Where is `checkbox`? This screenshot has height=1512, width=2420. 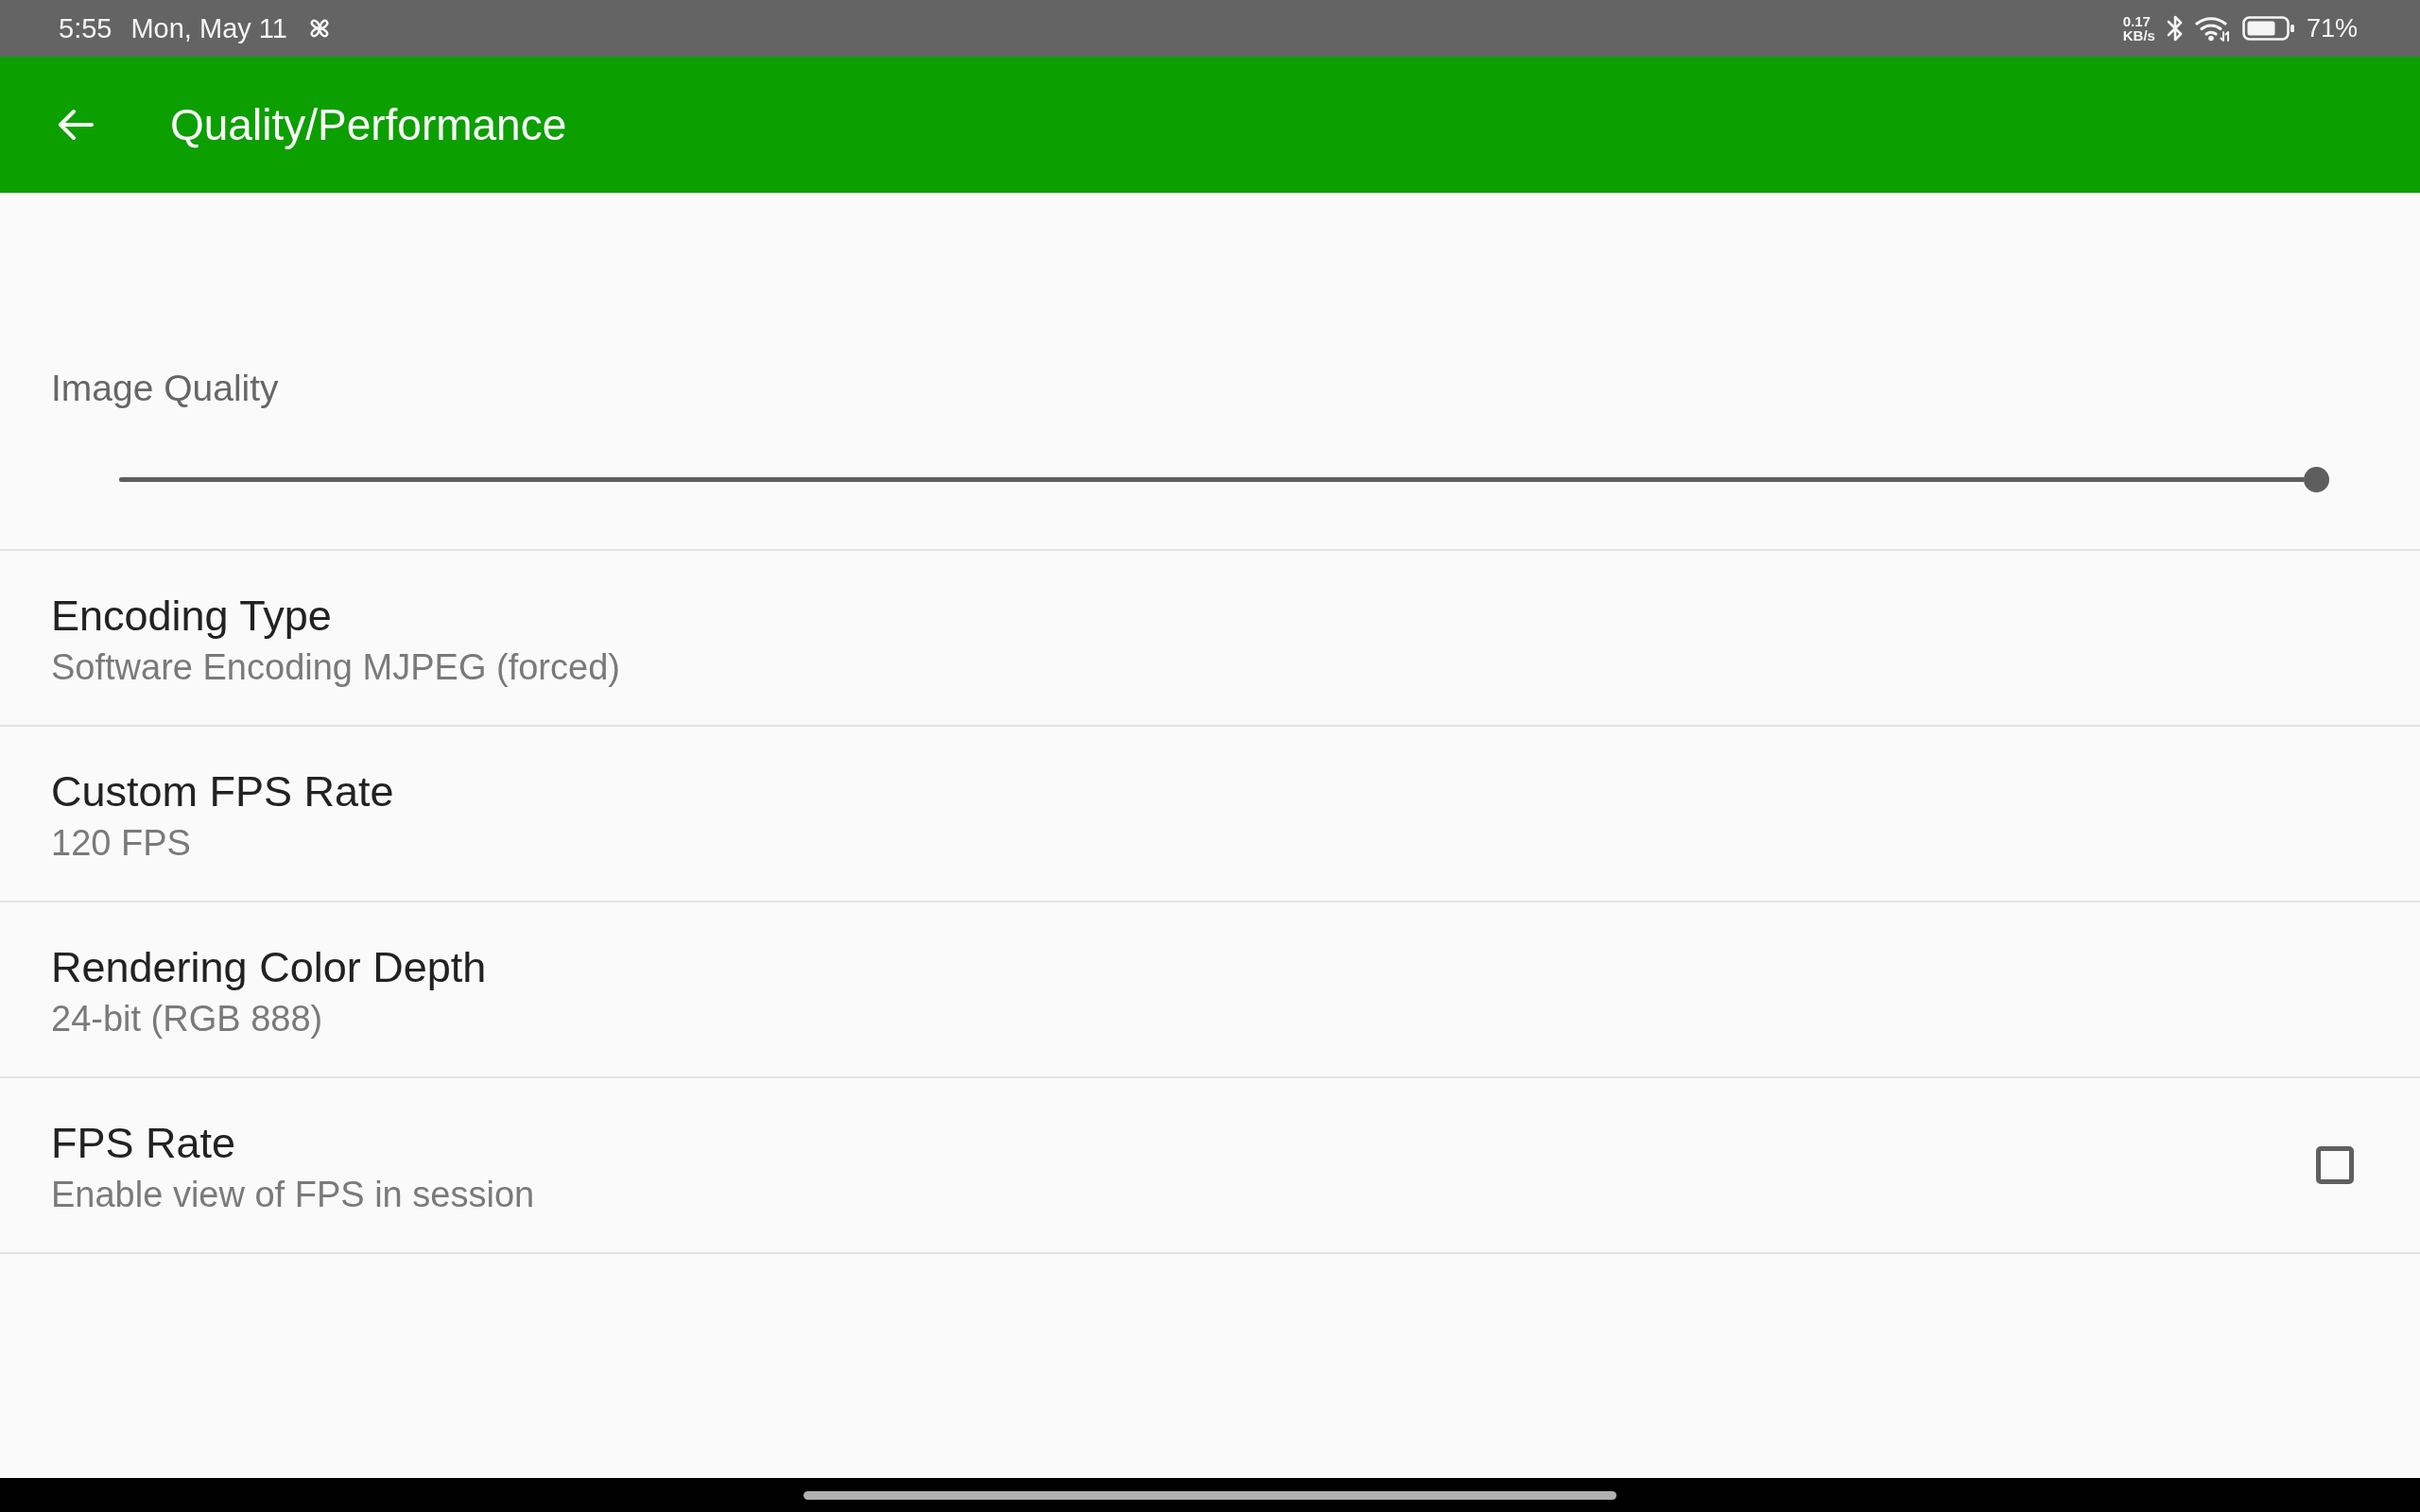 checkbox is located at coordinates (2335, 1165).